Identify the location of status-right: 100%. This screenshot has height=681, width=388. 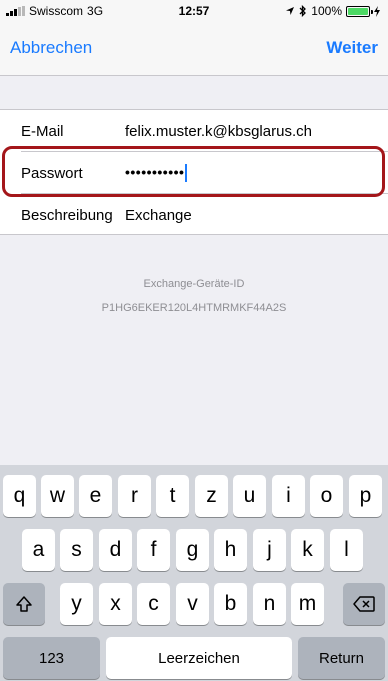
(332, 11).